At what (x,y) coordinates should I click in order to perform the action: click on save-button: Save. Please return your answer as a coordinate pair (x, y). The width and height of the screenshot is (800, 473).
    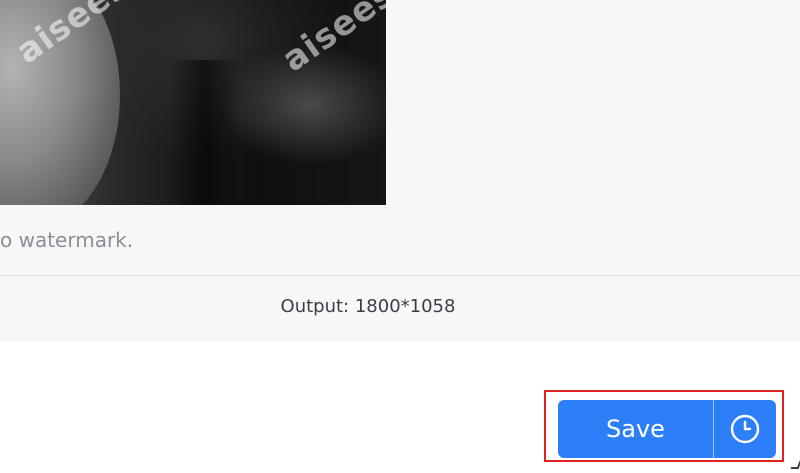
    Looking at the image, I should click on (635, 429).